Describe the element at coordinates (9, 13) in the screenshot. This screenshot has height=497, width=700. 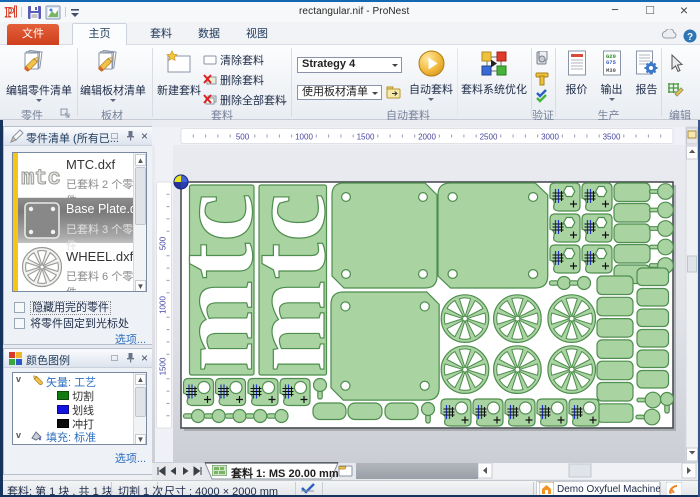
I see `svg-text: P` at that location.